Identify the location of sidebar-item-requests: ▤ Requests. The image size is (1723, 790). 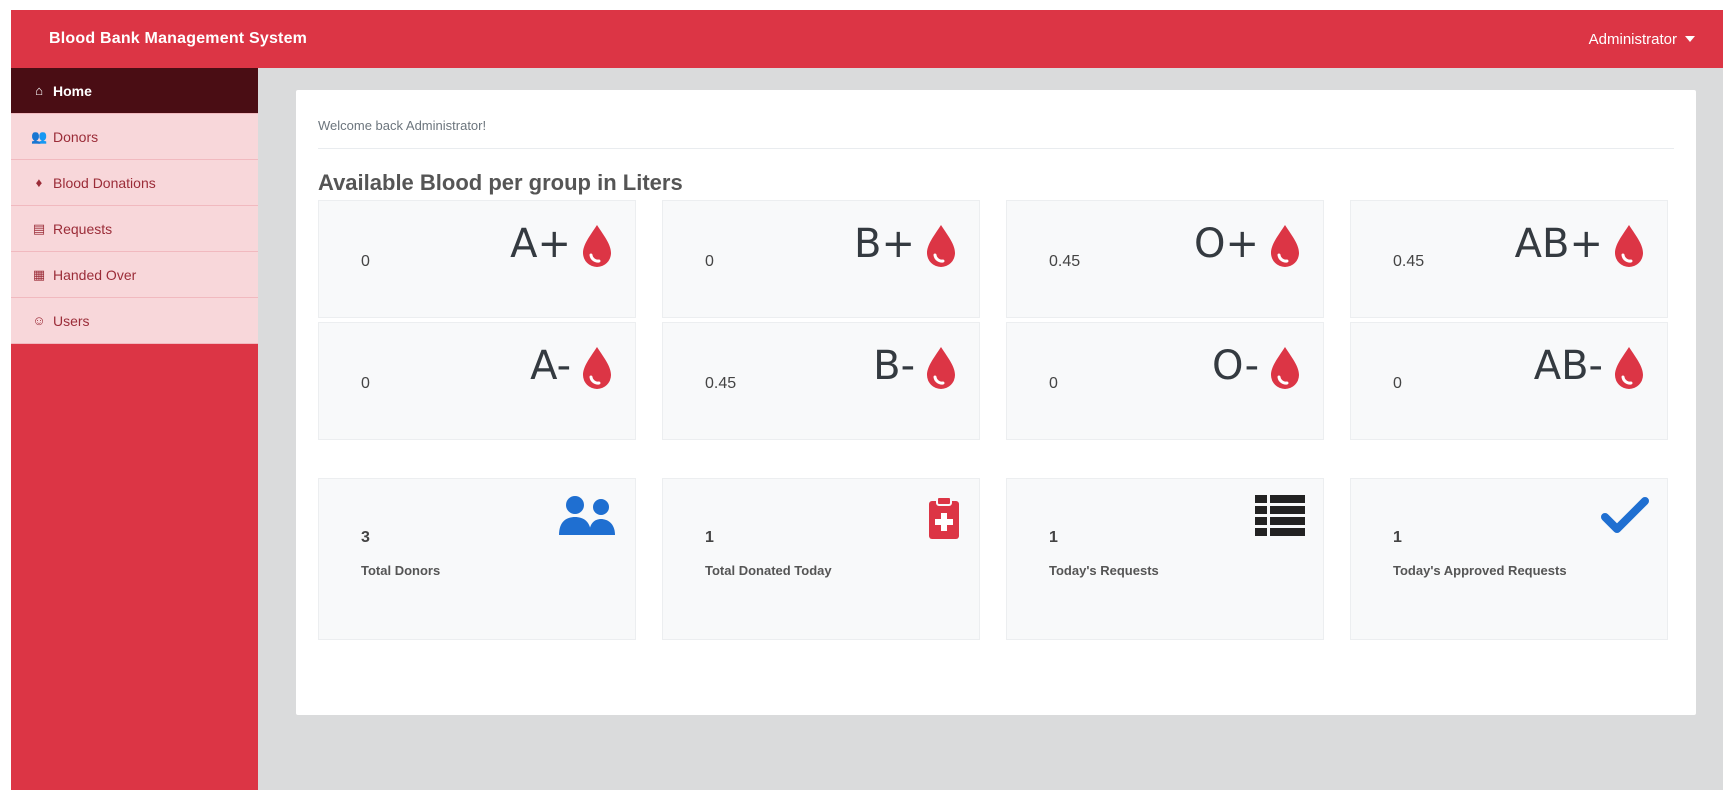
(134, 229).